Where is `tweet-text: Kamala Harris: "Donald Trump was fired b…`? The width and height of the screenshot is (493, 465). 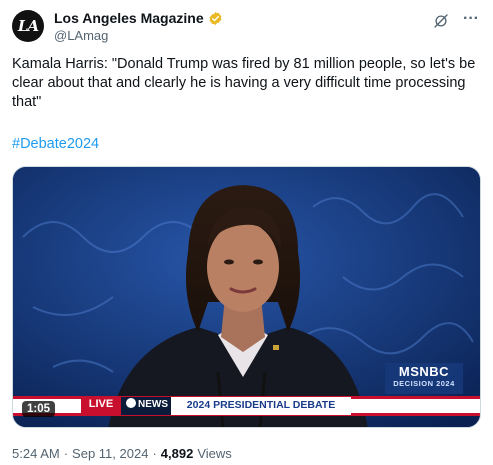
tweet-text: Kamala Harris: "Donald Trump was fired b… is located at coordinates (244, 83).